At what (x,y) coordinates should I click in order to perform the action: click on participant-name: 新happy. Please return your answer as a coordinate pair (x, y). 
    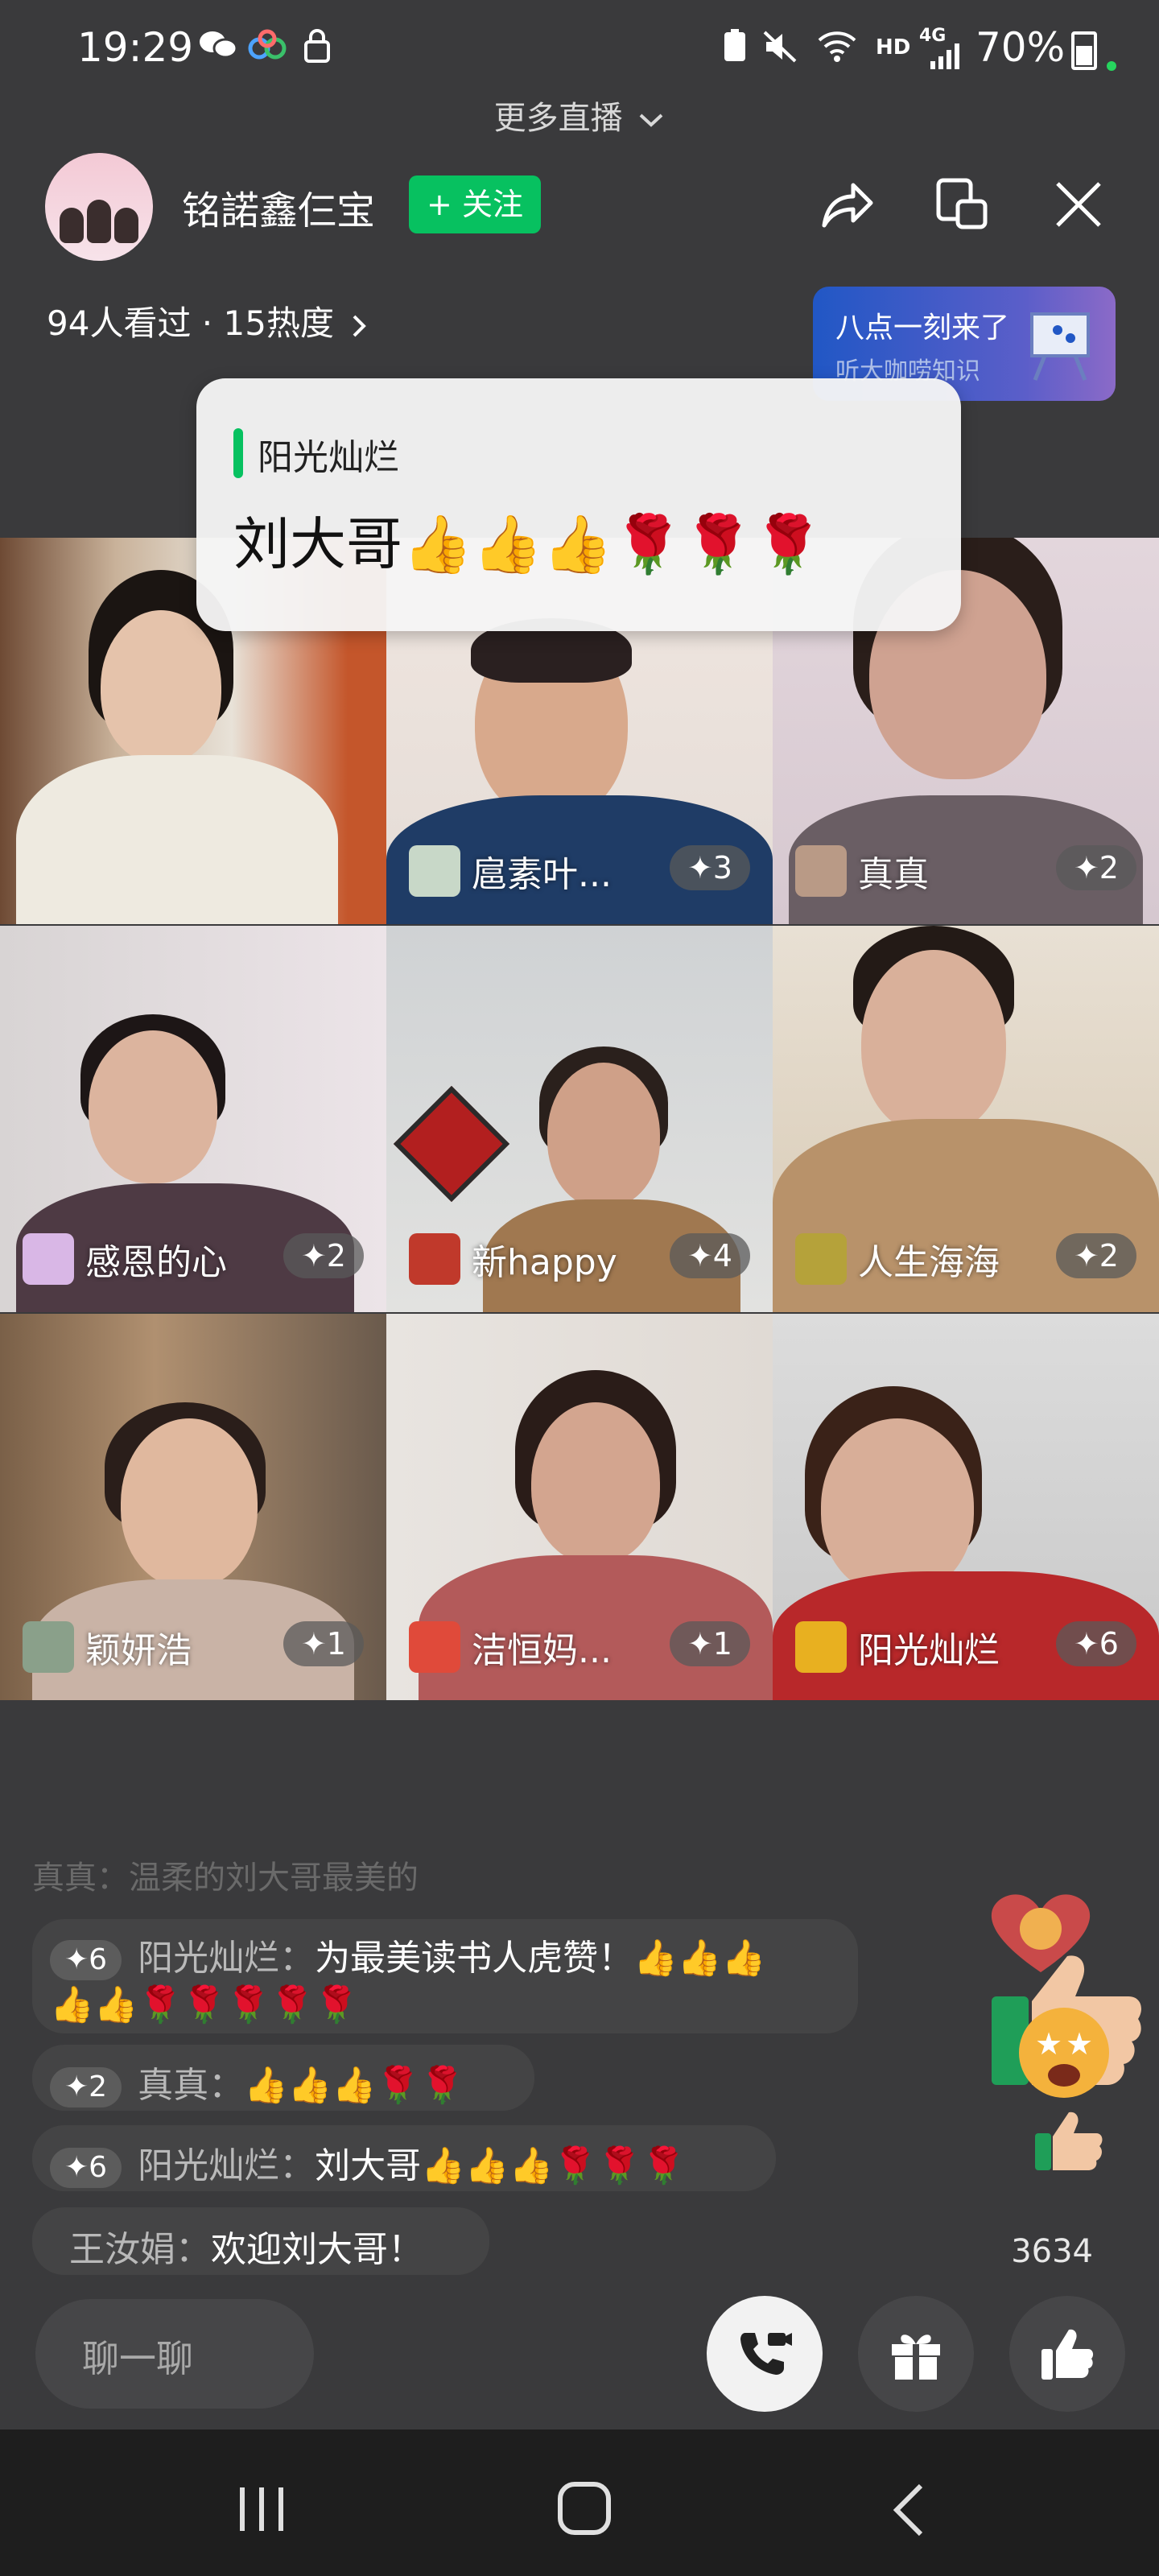
    Looking at the image, I should click on (544, 1262).